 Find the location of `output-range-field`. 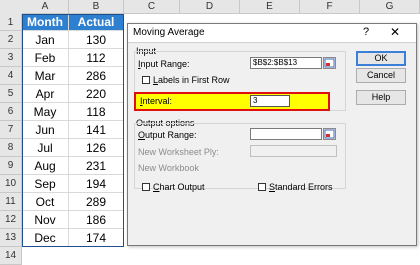

output-range-field is located at coordinates (286, 134).